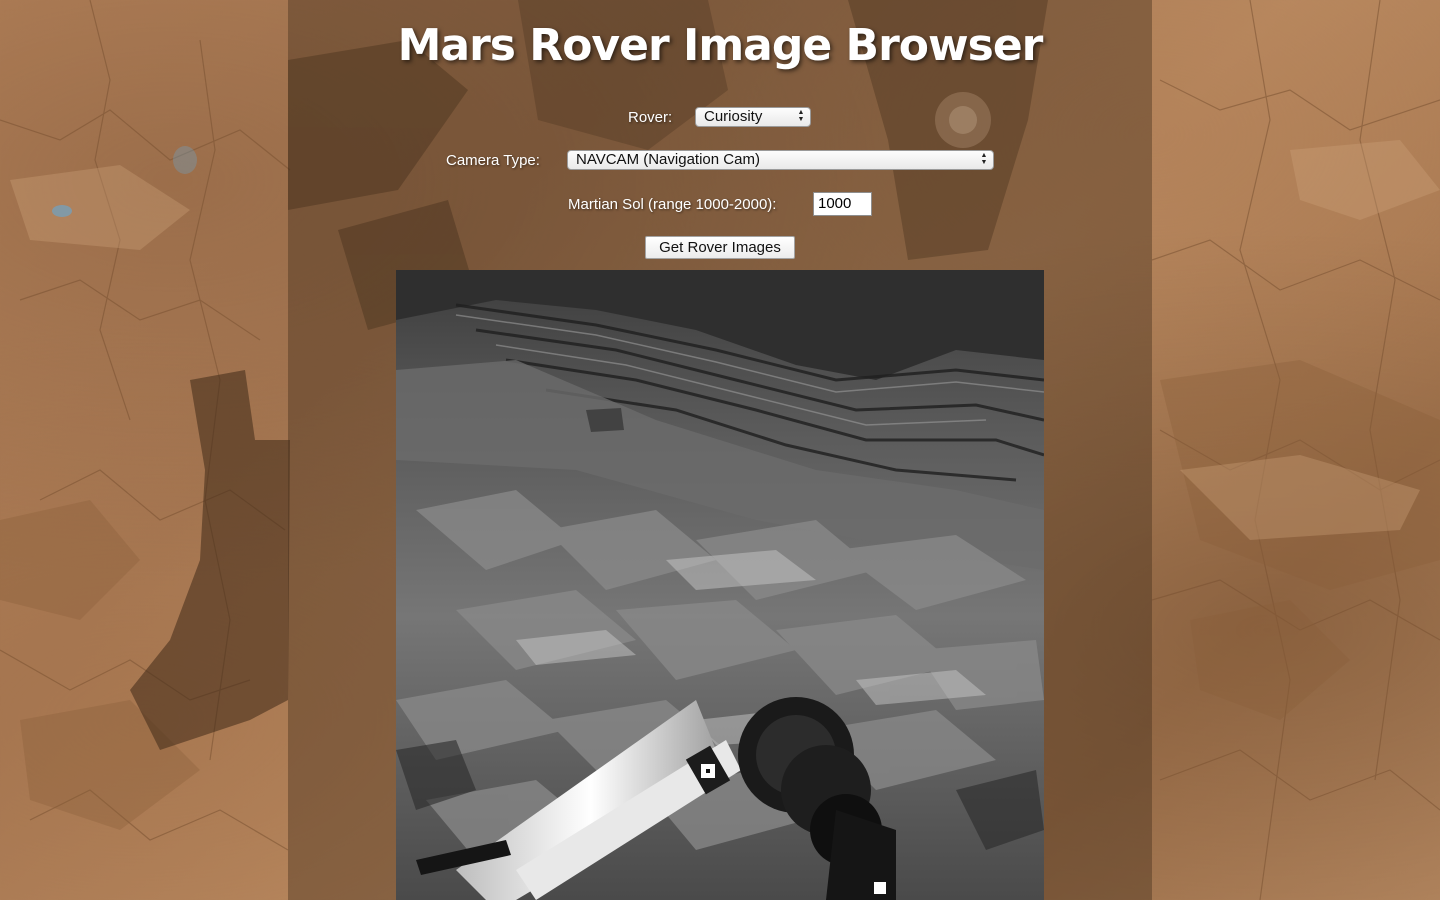 This screenshot has height=900, width=1440. Describe the element at coordinates (780, 160) in the screenshot. I see `camera-type-select: NAVCAM (Navigation Cam) ▲ ▼` at that location.